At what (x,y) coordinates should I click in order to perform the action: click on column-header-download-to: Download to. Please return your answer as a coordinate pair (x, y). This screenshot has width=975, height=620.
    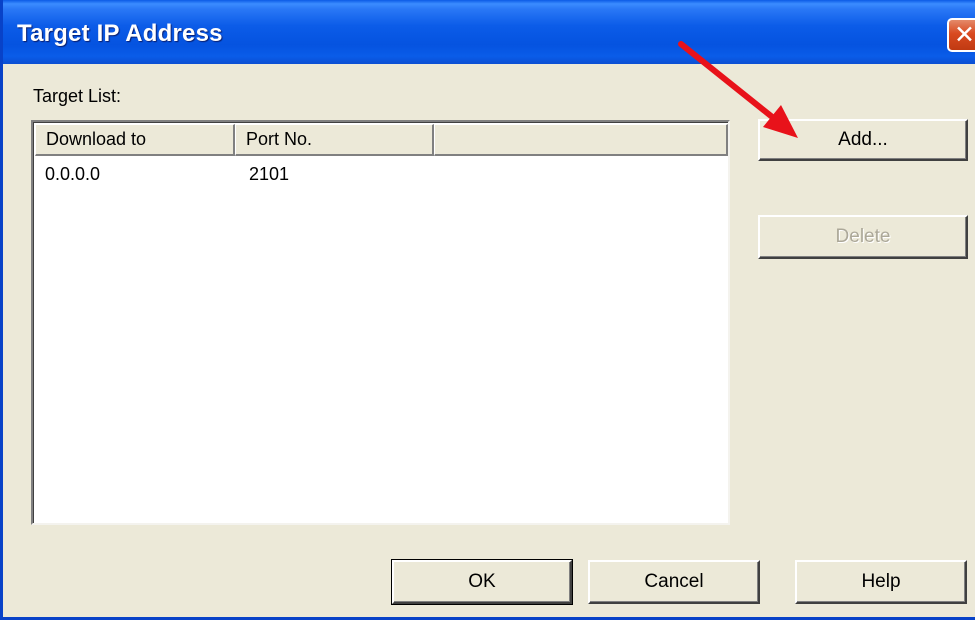
    Looking at the image, I should click on (135, 140).